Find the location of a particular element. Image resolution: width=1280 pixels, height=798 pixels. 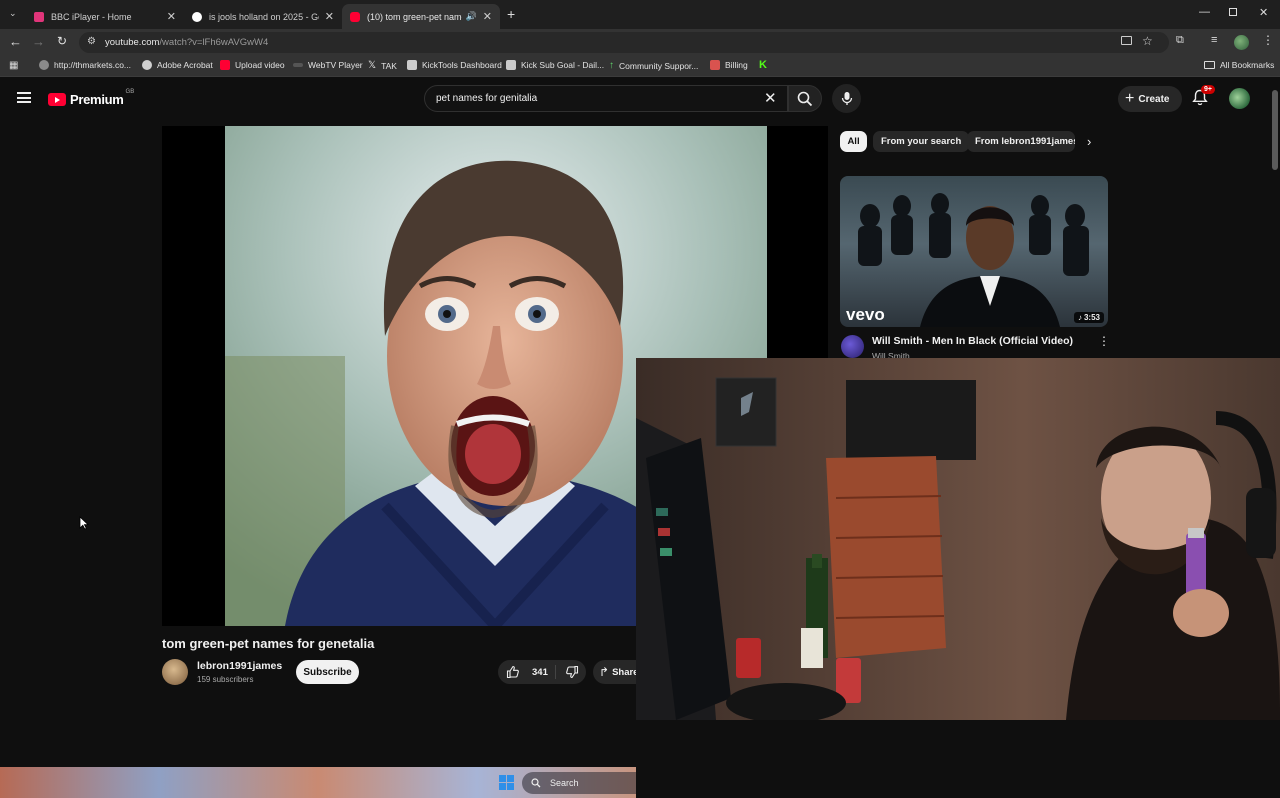

search-input: pet names for genitalia is located at coordinates (486, 98).